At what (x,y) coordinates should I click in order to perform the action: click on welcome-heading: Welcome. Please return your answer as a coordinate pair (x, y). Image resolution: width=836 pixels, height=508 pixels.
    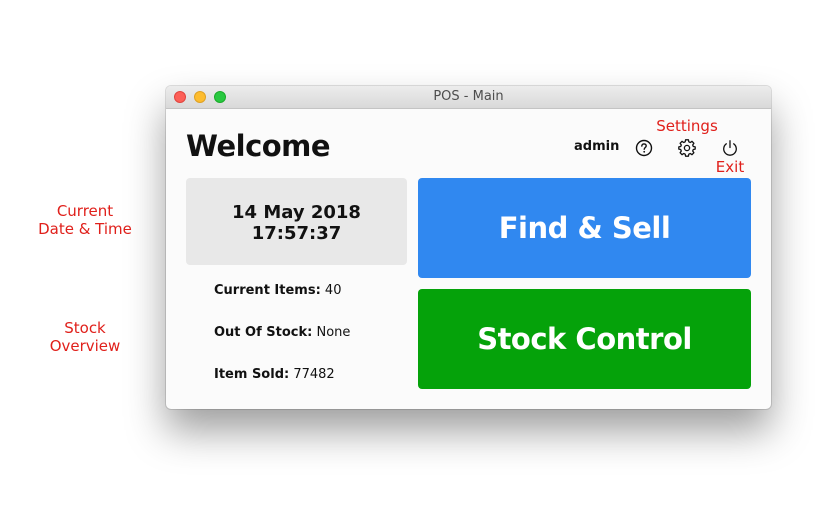
    Looking at the image, I should click on (258, 146).